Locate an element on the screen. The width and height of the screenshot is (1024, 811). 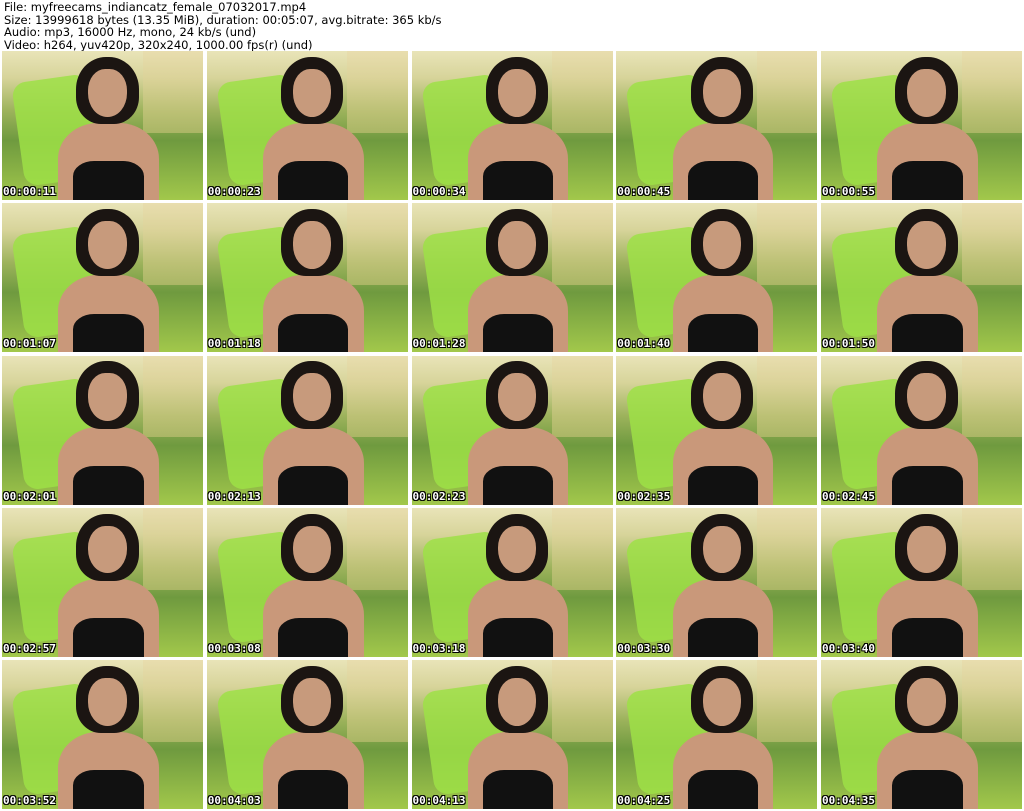
video-thumbnail: 00:02:13 is located at coordinates (307, 430).